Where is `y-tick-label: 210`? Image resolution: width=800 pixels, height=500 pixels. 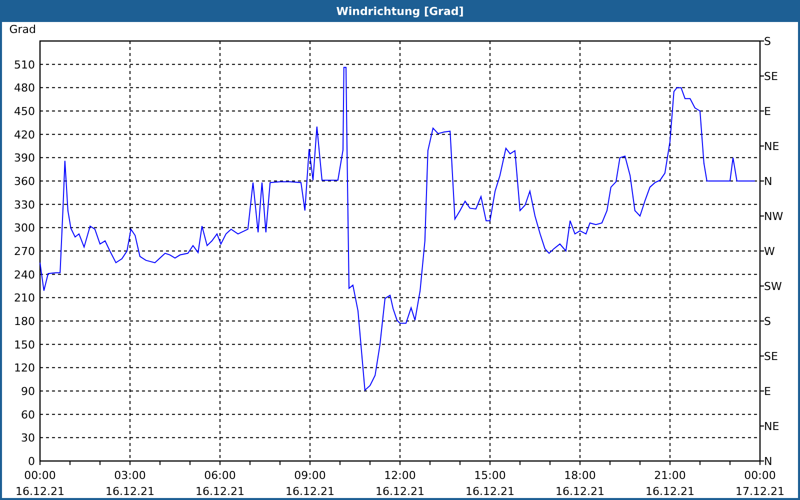
y-tick-label: 210 is located at coordinates (24, 298).